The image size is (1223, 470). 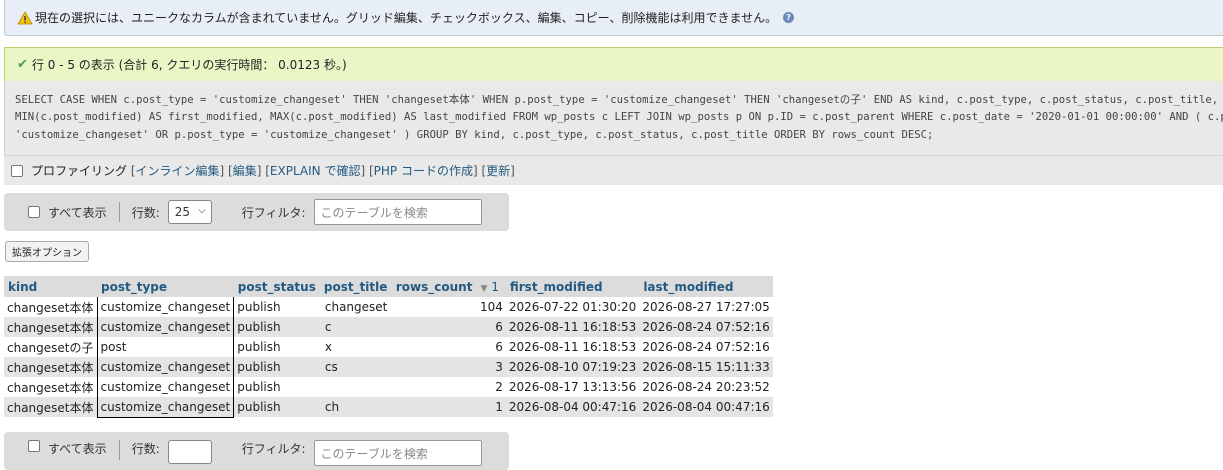 I want to click on rows-select: 25 ⌵, so click(x=189, y=212).